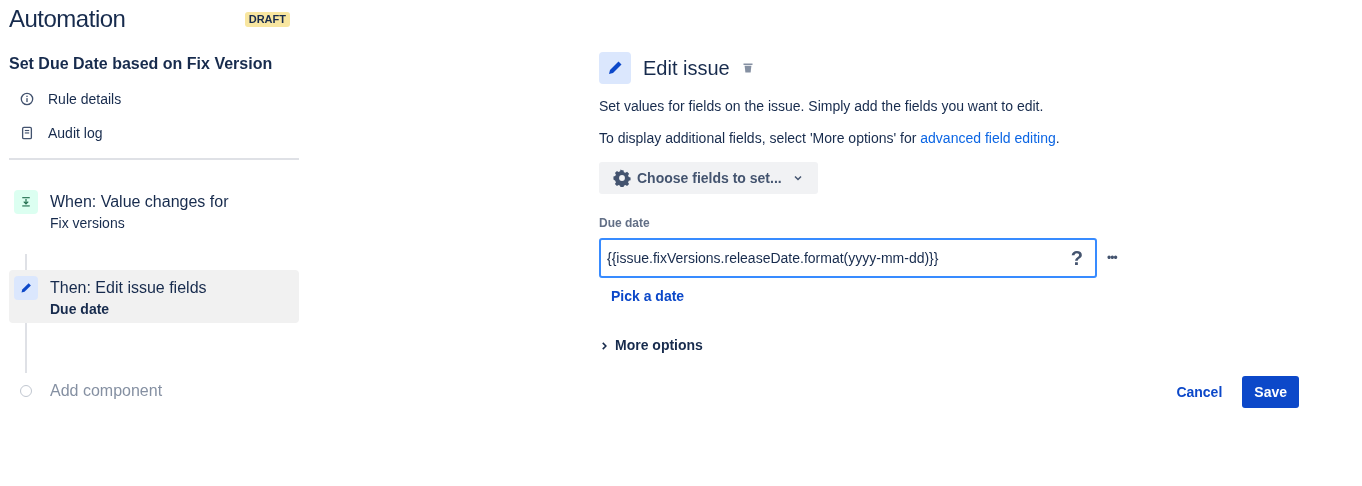 This screenshot has width=1362, height=486. Describe the element at coordinates (1076, 258) in the screenshot. I see `help-button: ?` at that location.